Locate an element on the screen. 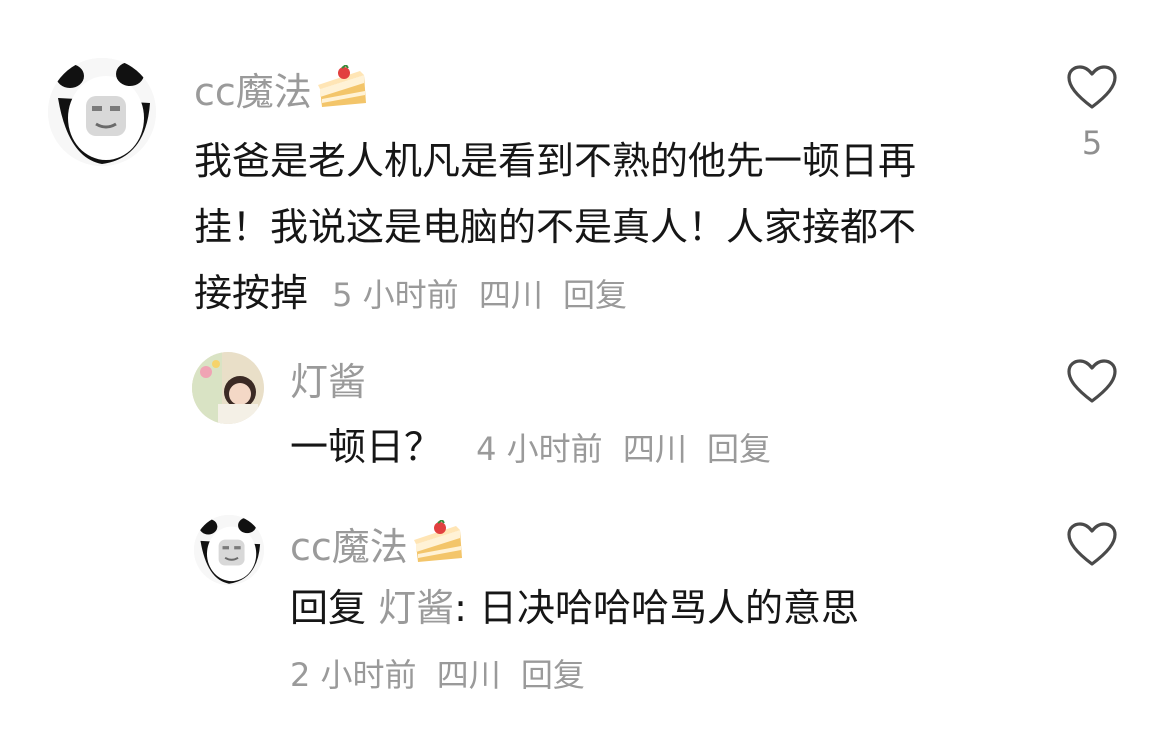 The image size is (1170, 731). comment-text: 回复 灯酱: 日决哈哈哈骂人的意思 is located at coordinates (574, 608).